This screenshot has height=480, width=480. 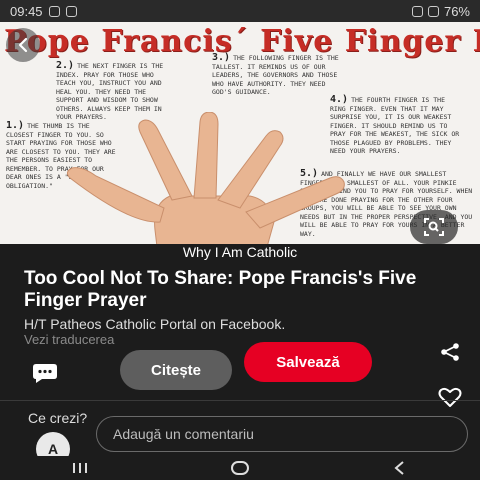 I want to click on visual-search-button, so click(x=434, y=227).